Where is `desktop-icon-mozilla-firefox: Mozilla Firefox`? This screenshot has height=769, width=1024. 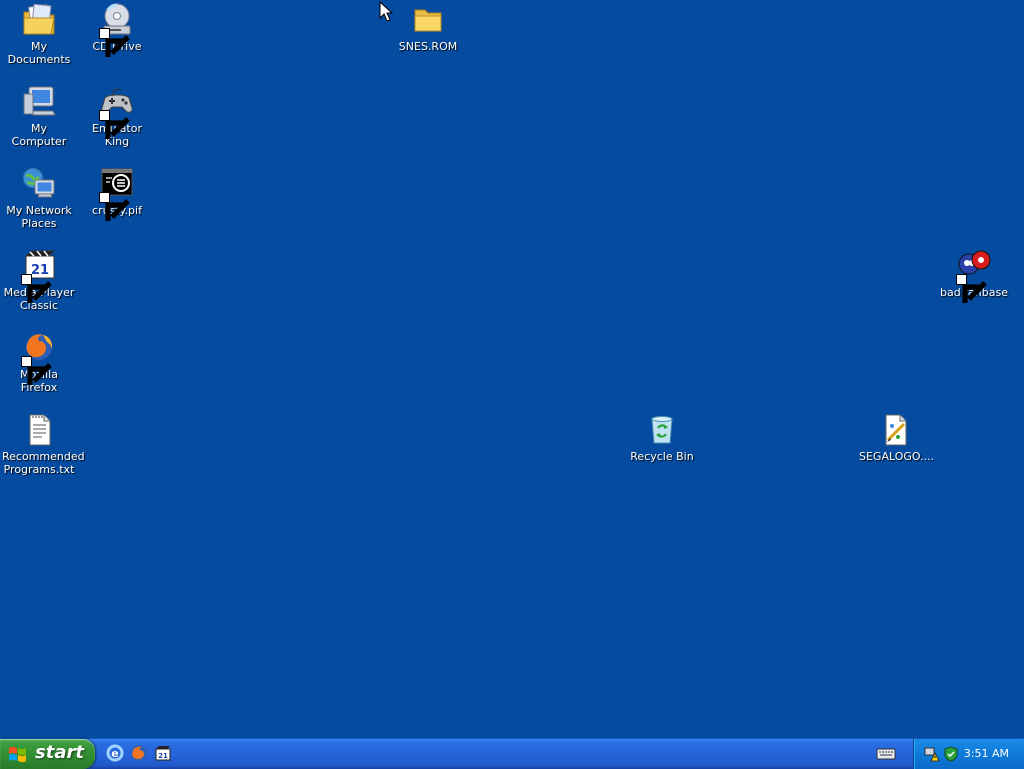 desktop-icon-mozilla-firefox: Mozilla Firefox is located at coordinates (39, 362).